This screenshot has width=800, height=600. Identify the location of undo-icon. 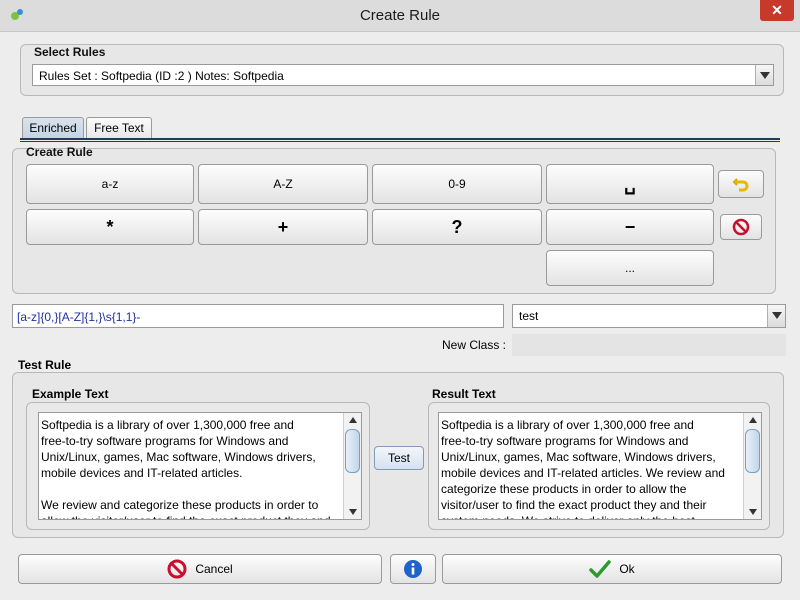
(740, 185).